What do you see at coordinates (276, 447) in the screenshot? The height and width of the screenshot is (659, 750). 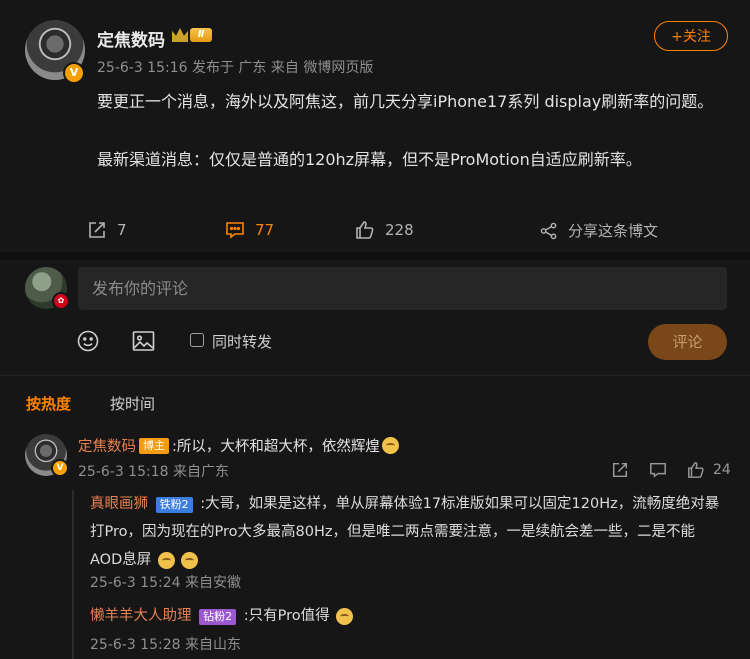 I see `comment-text: :所以，大杯和超大杯，依然辉煌` at bounding box center [276, 447].